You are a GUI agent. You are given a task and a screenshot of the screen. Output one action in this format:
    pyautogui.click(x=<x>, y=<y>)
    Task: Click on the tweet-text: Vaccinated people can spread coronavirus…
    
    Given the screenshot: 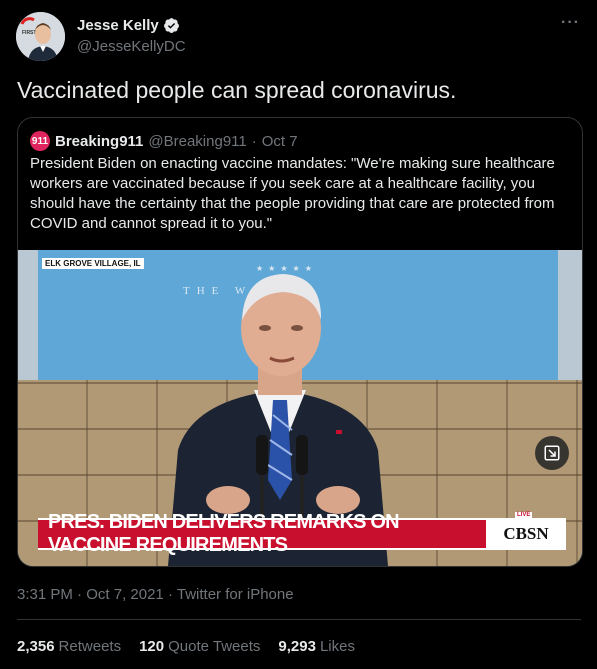 What is the action you would take?
    pyautogui.click(x=237, y=90)
    